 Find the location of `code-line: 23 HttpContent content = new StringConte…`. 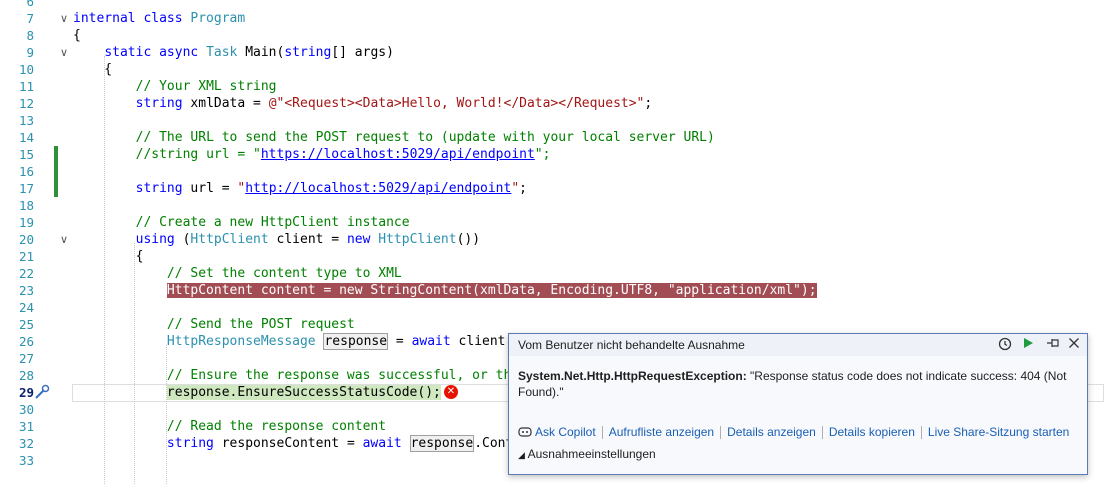

code-line: 23 HttpContent content = new StringConte… is located at coordinates (552, 290).